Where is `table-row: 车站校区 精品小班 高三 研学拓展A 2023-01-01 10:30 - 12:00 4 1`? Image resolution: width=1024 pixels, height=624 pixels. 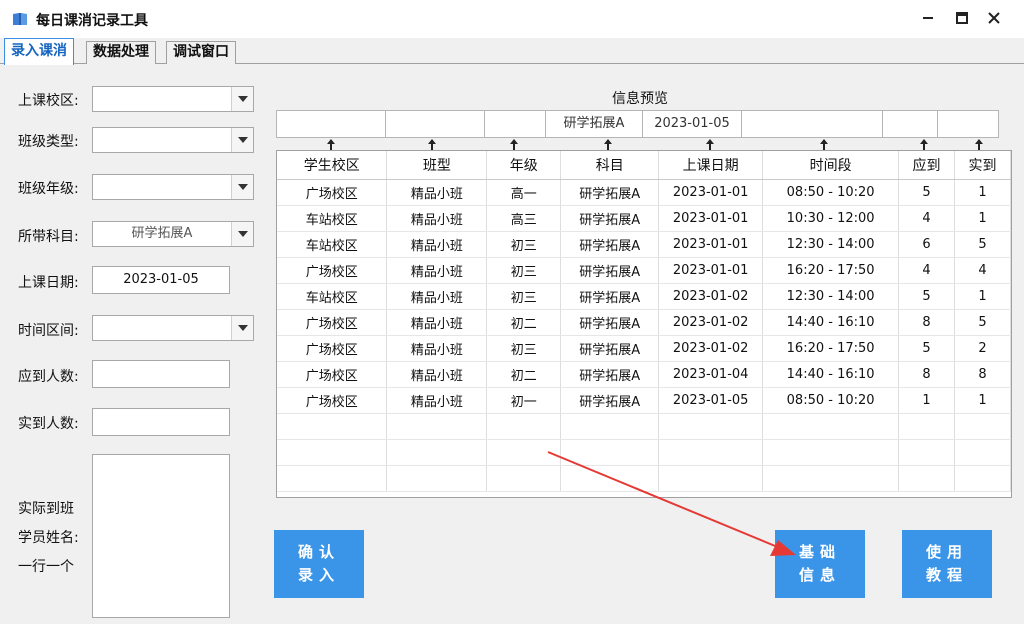
table-row: 车站校区 精品小班 高三 研学拓展A 2023-01-01 10:30 - 12:00 4 1 is located at coordinates (644, 218).